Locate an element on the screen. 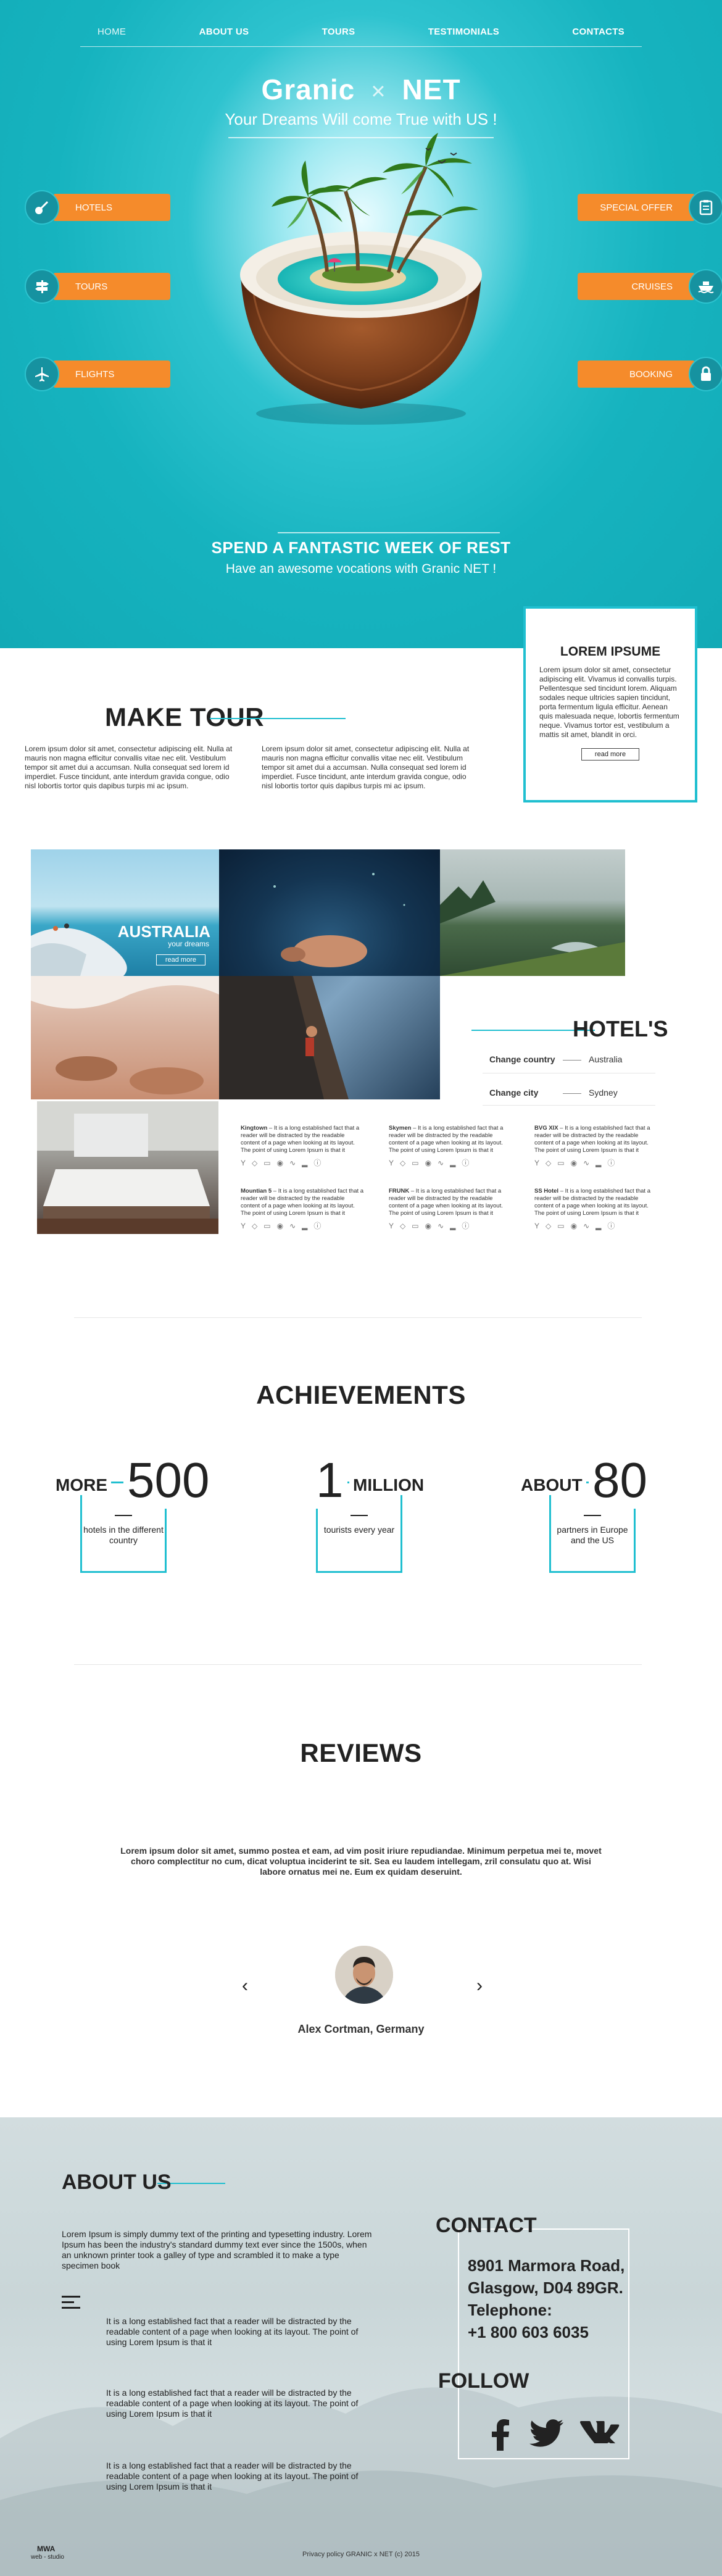 Image resolution: width=722 pixels, height=2576 pixels. rock-climber-tile is located at coordinates (329, 1037).